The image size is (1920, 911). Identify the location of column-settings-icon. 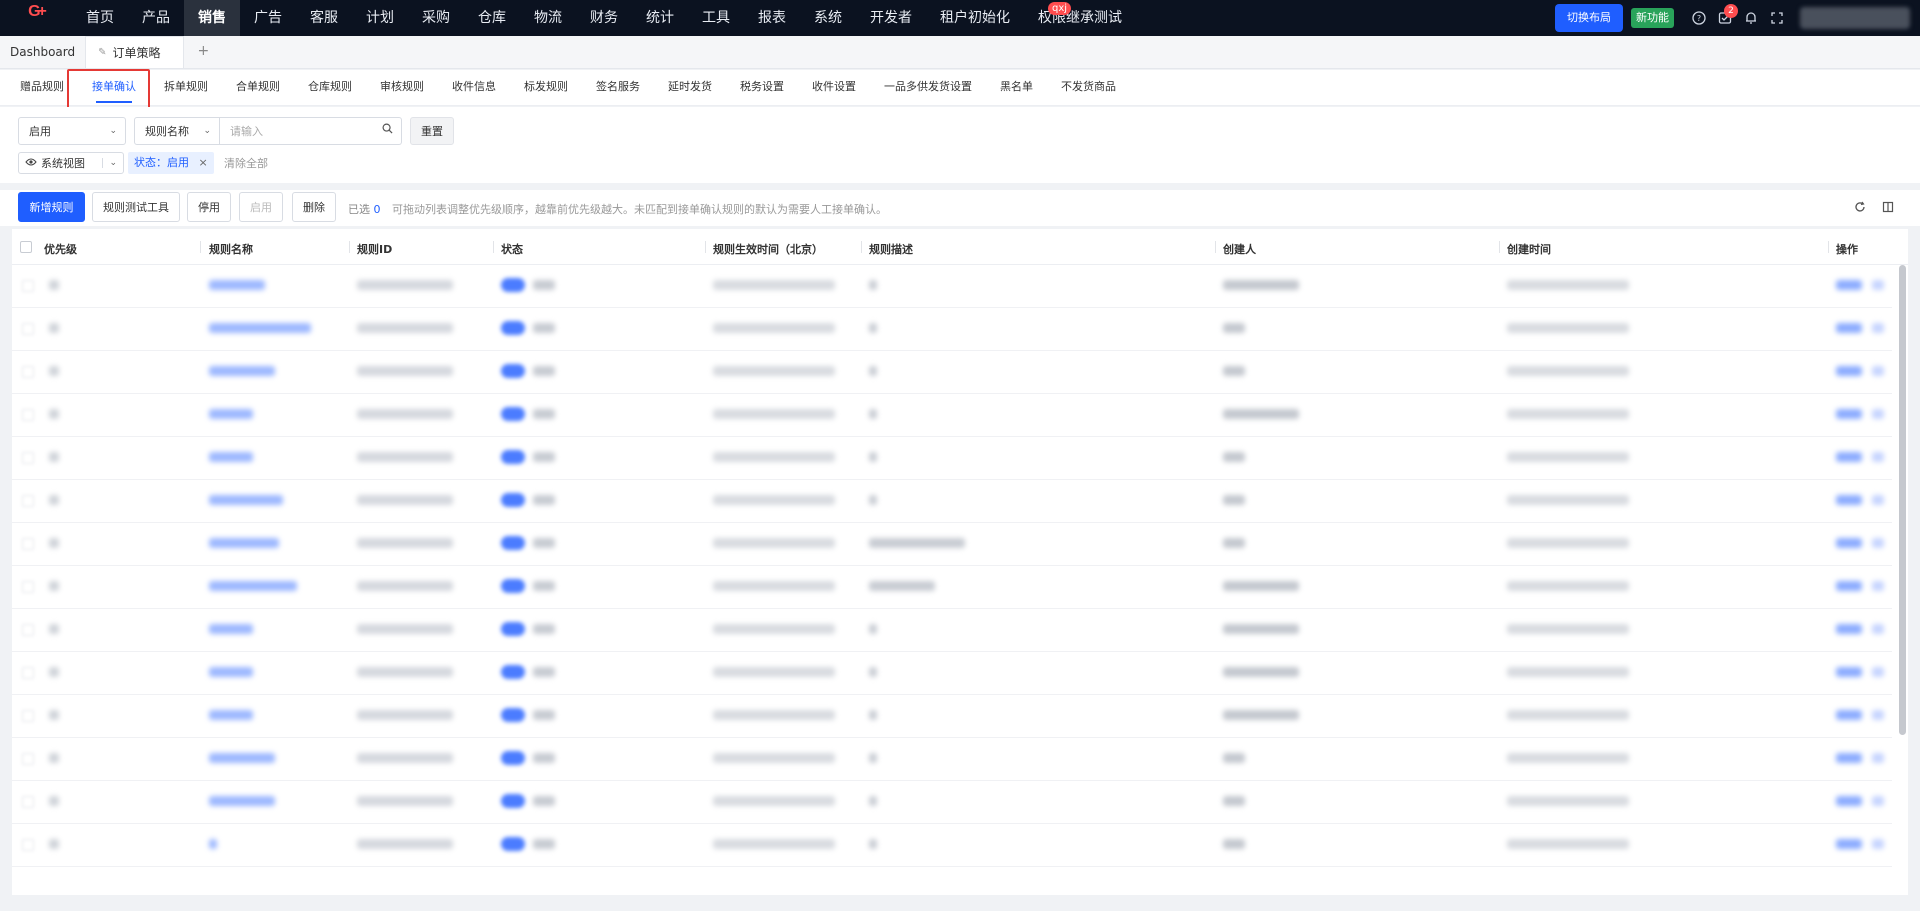
(1888, 208).